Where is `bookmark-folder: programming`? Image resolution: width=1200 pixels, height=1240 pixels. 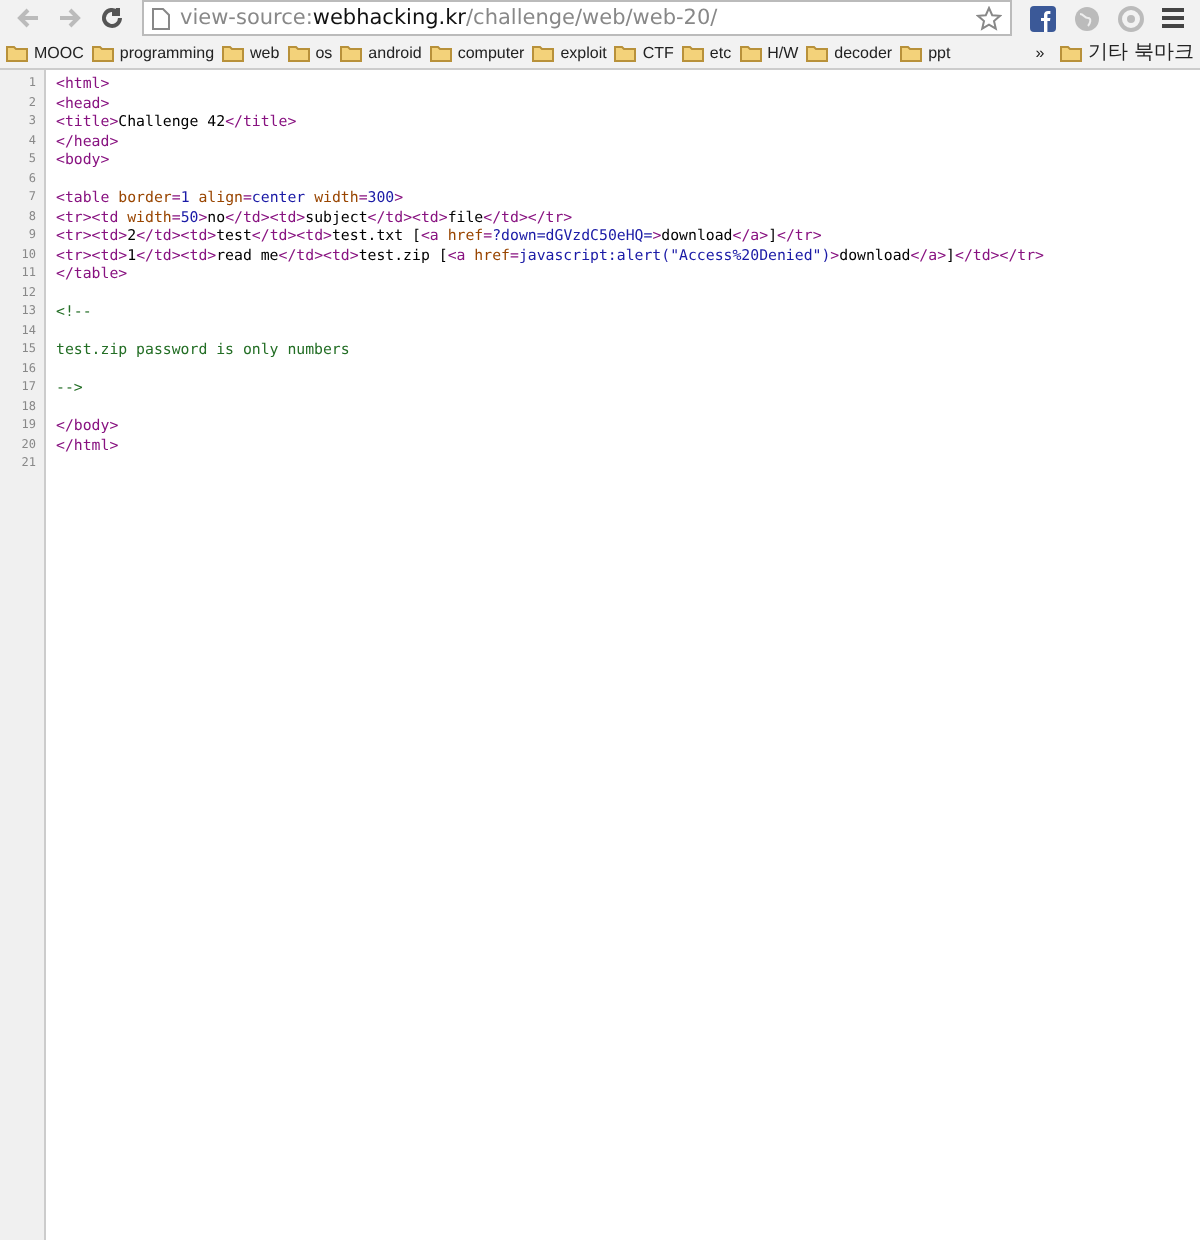 bookmark-folder: programming is located at coordinates (153, 52).